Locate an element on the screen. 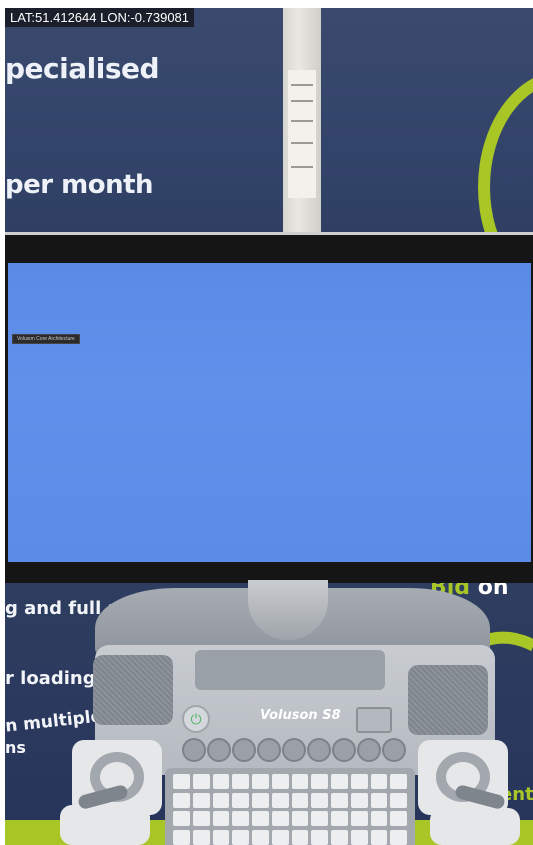 The height and width of the screenshot is (845, 533). power-button: ⏻ is located at coordinates (196, 719).